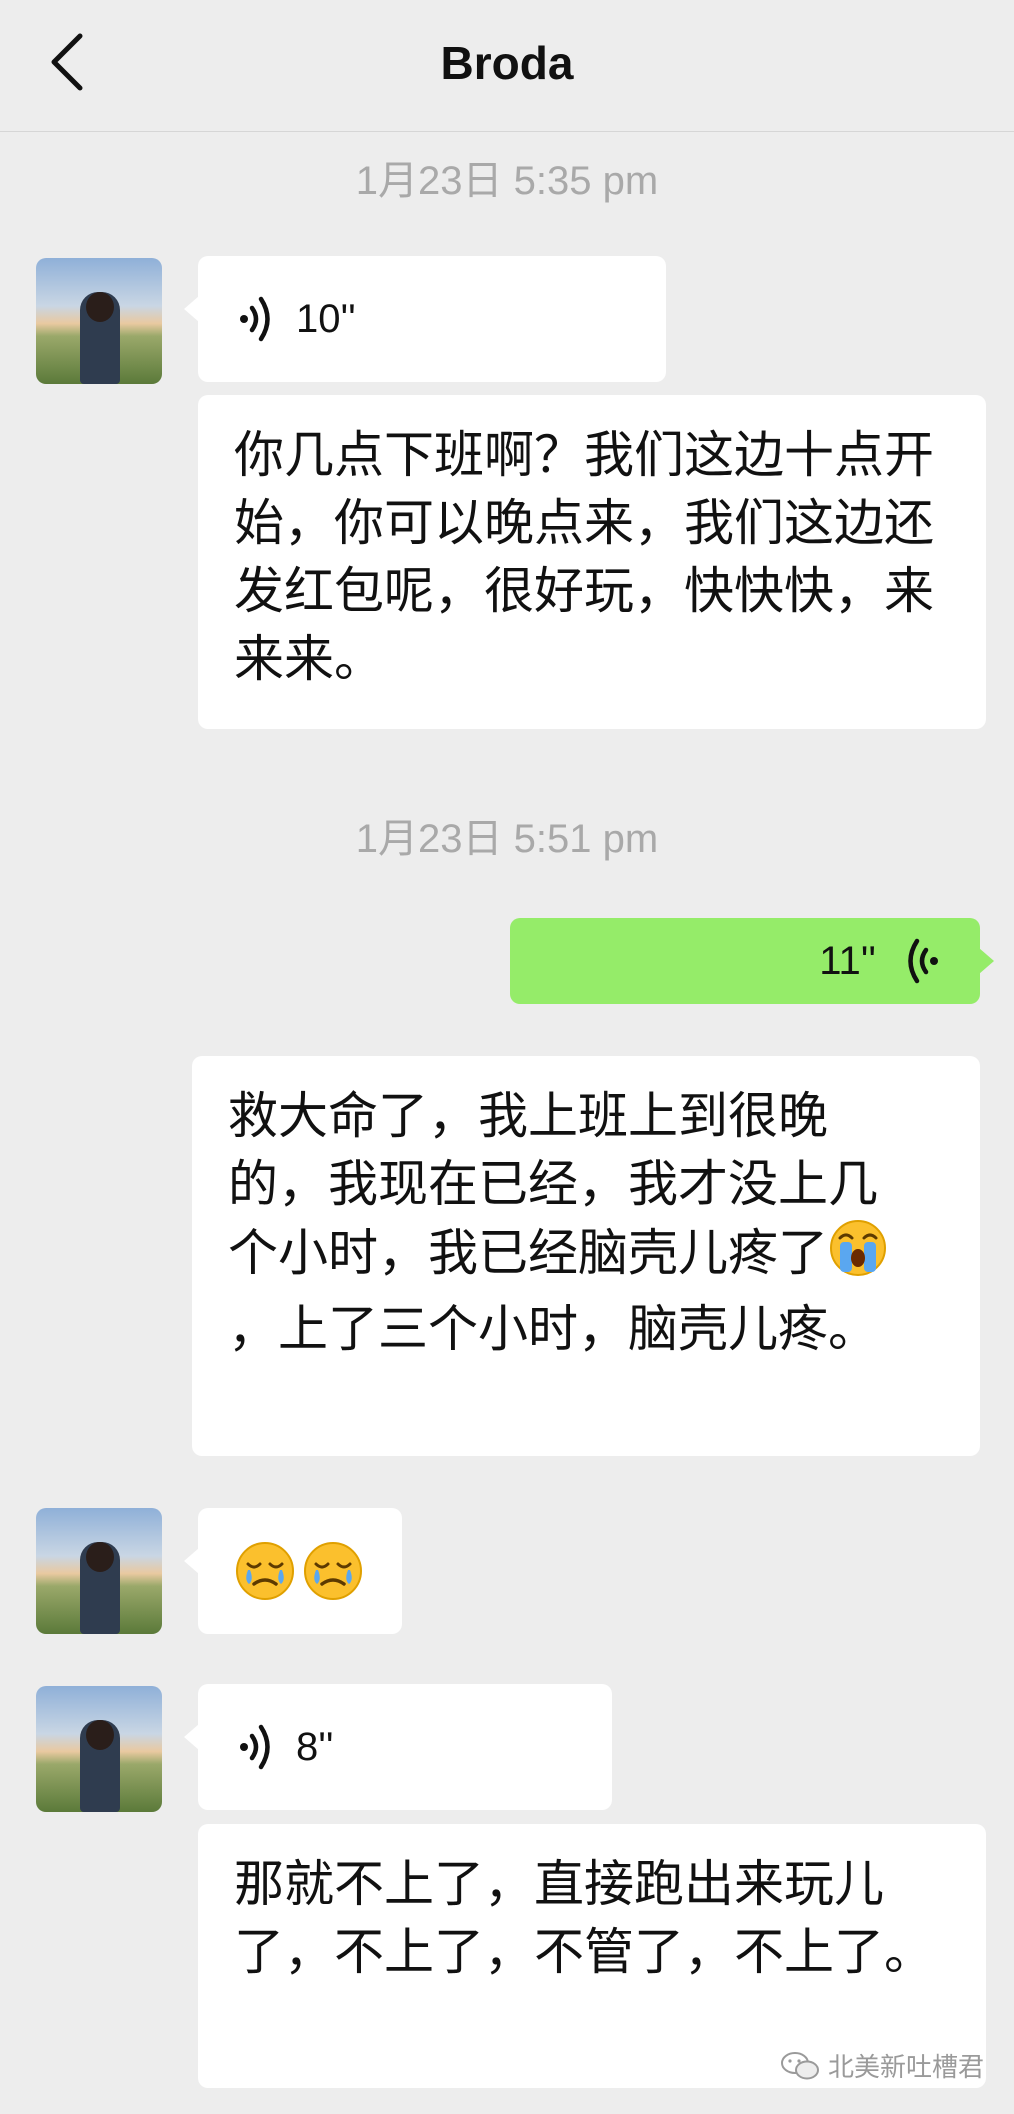  I want to click on watermark: 北美新吐槽君, so click(882, 2065).